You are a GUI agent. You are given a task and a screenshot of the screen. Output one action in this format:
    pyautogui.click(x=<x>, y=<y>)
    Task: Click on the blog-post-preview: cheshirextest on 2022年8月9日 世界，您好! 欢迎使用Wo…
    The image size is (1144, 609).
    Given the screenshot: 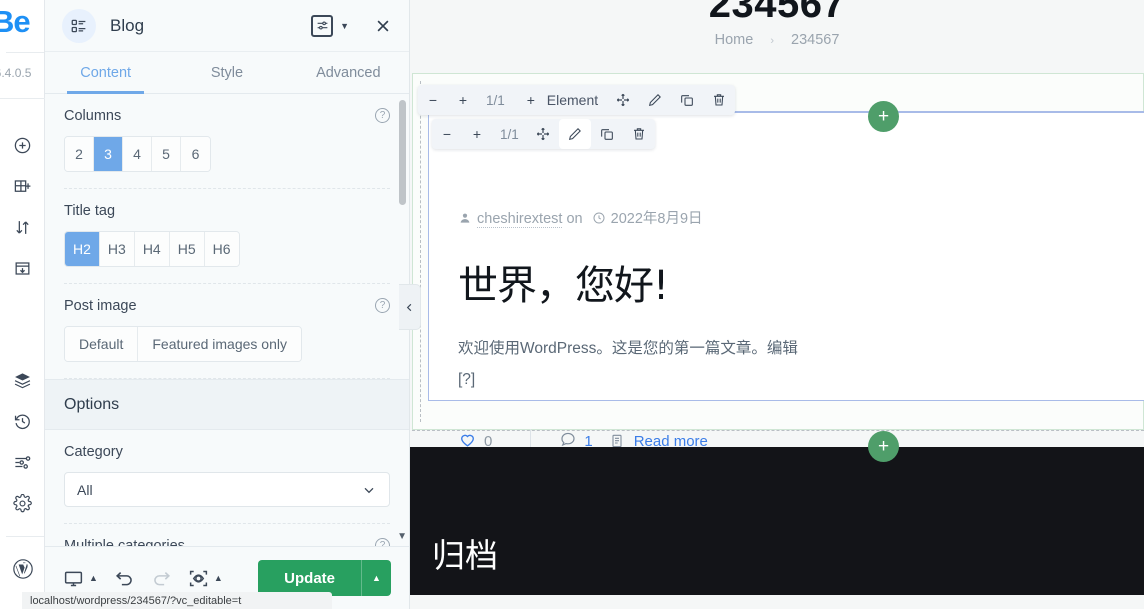 What is the action you would take?
    pyautogui.click(x=633, y=329)
    